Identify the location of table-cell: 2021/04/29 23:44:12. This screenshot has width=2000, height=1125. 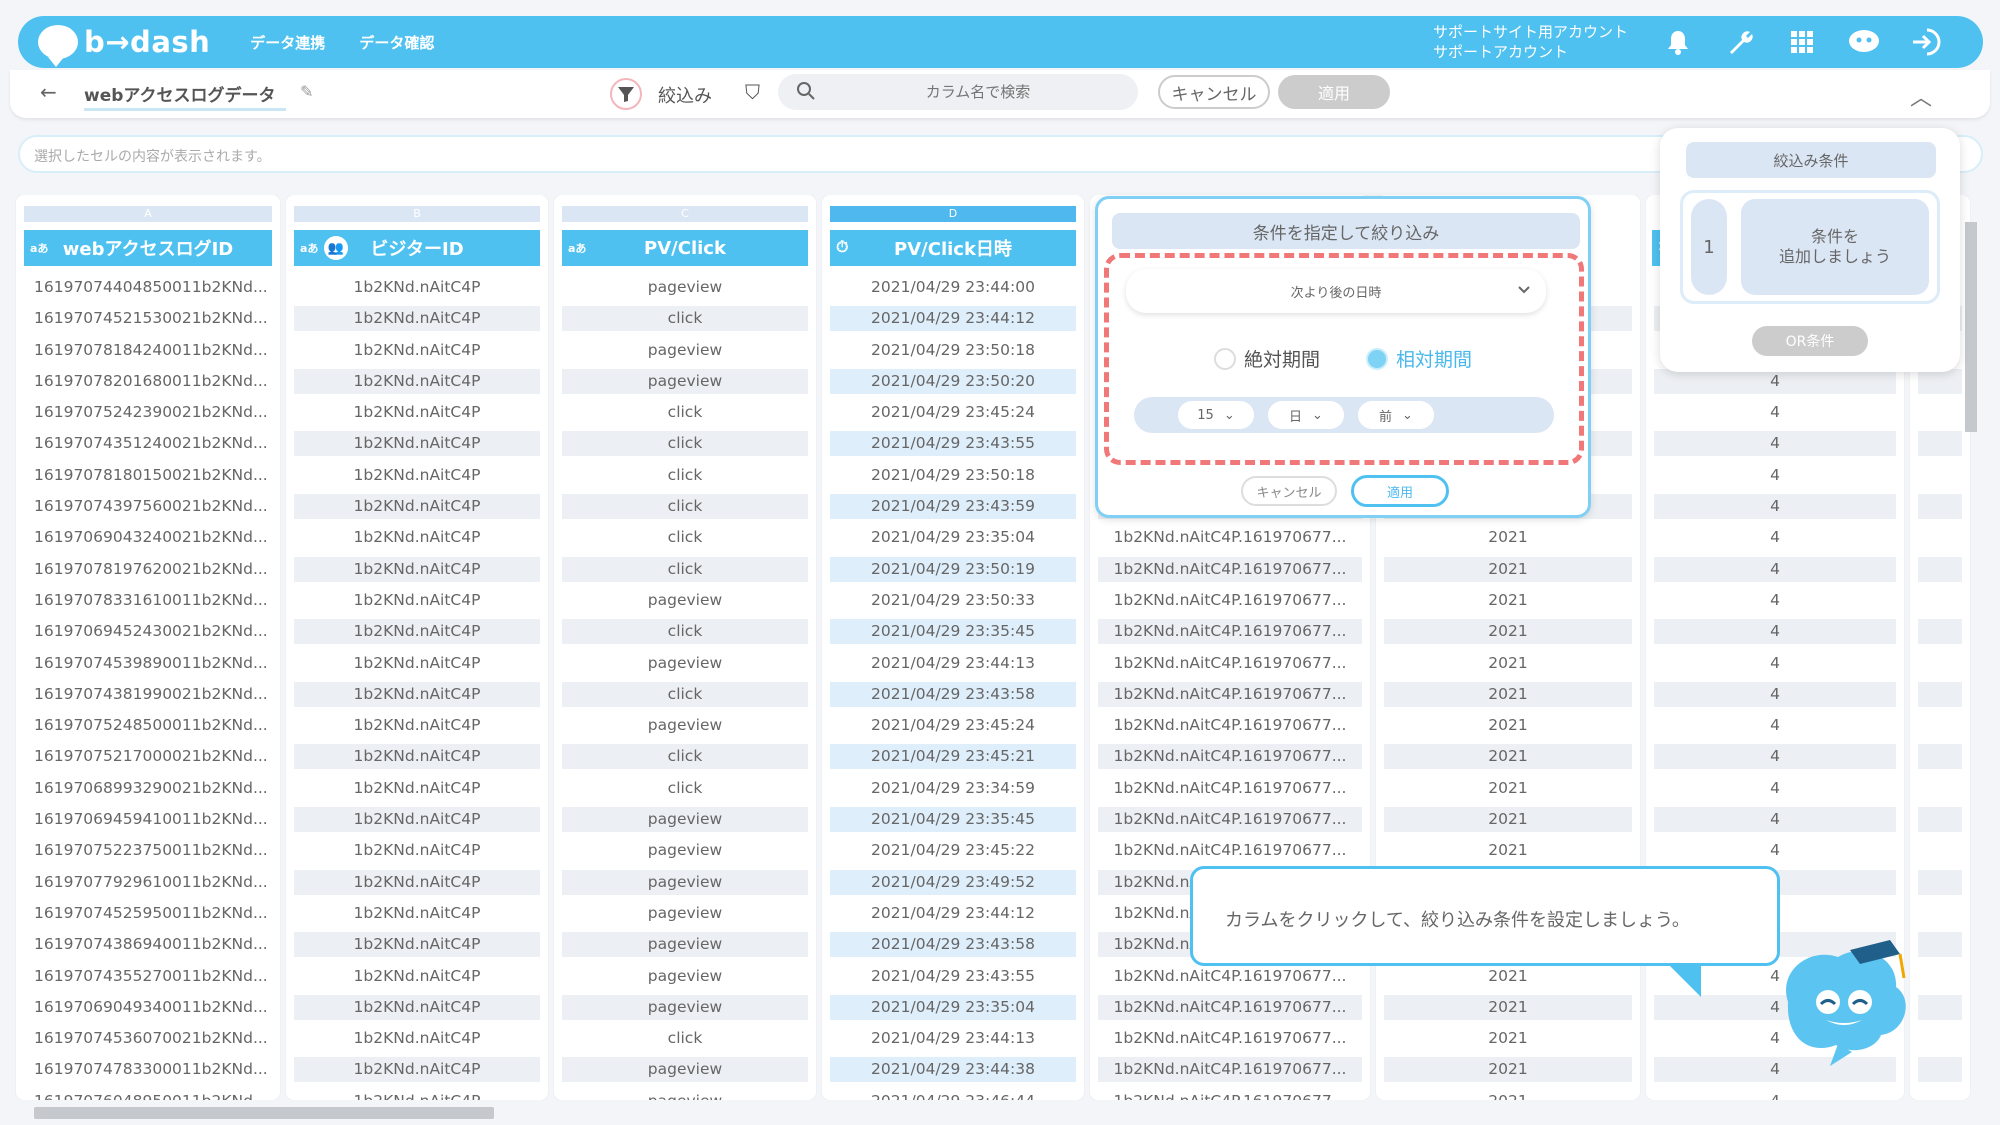
(953, 913).